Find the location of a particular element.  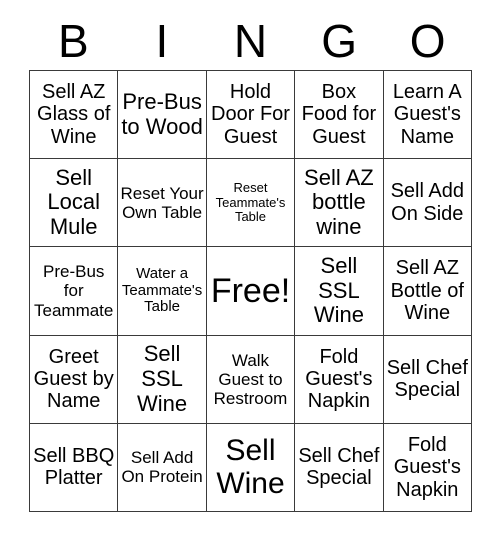

bingo-cell-label: Sell AZ Bottle of Wine is located at coordinates (427, 291).